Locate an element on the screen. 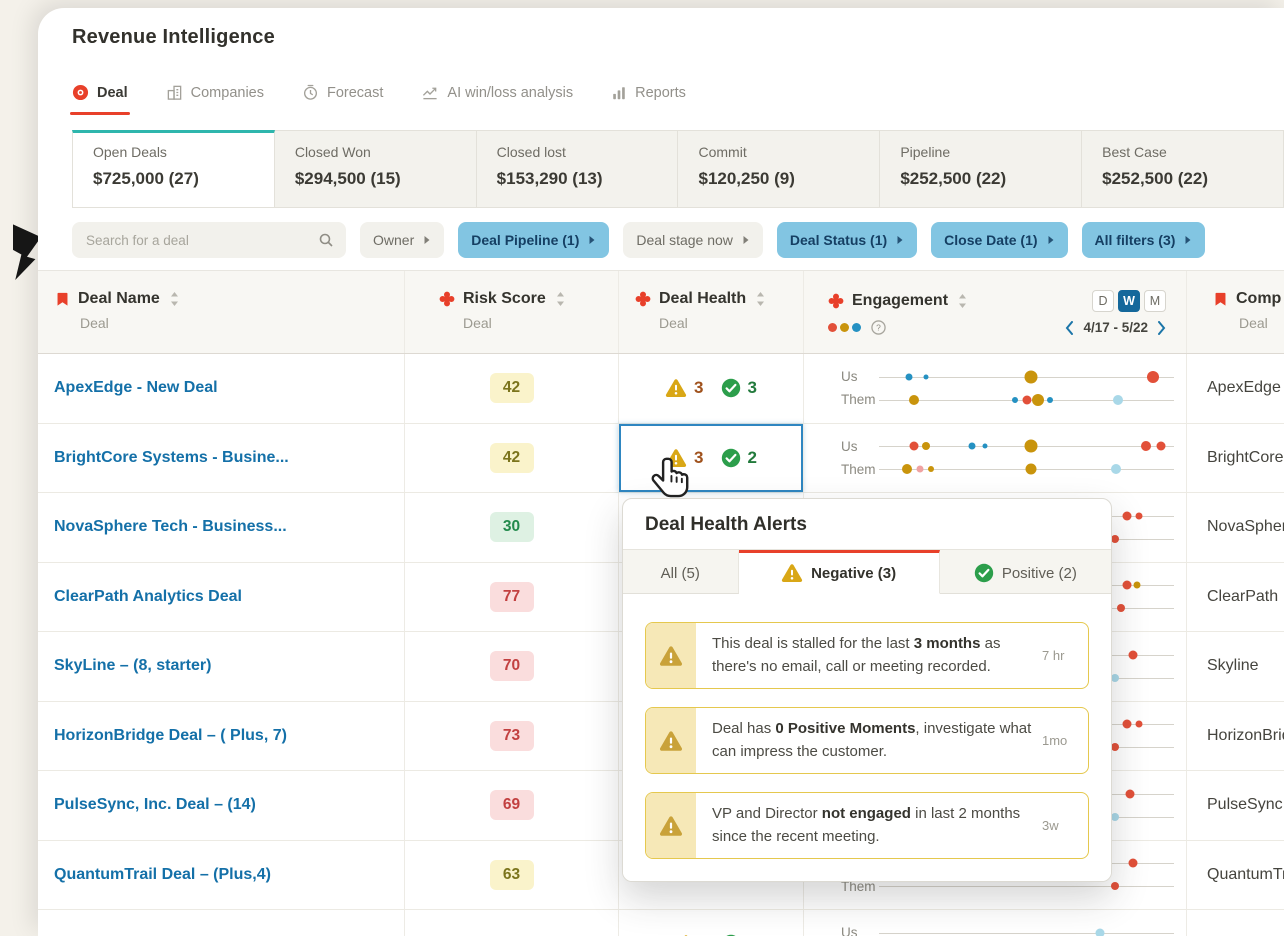 The image size is (1284, 936). nav-tab-forecast: Forecast is located at coordinates (342, 99).